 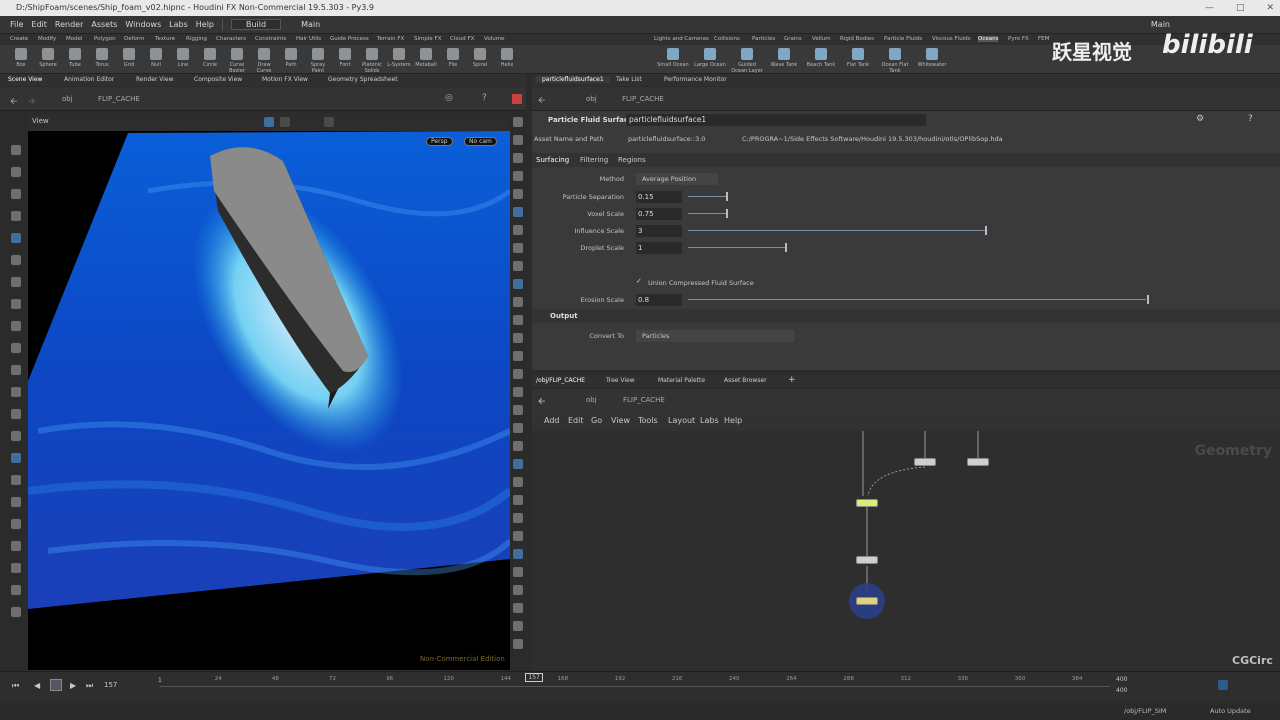 What do you see at coordinates (932, 57) in the screenshot?
I see `shelf-tool: Whitewater` at bounding box center [932, 57].